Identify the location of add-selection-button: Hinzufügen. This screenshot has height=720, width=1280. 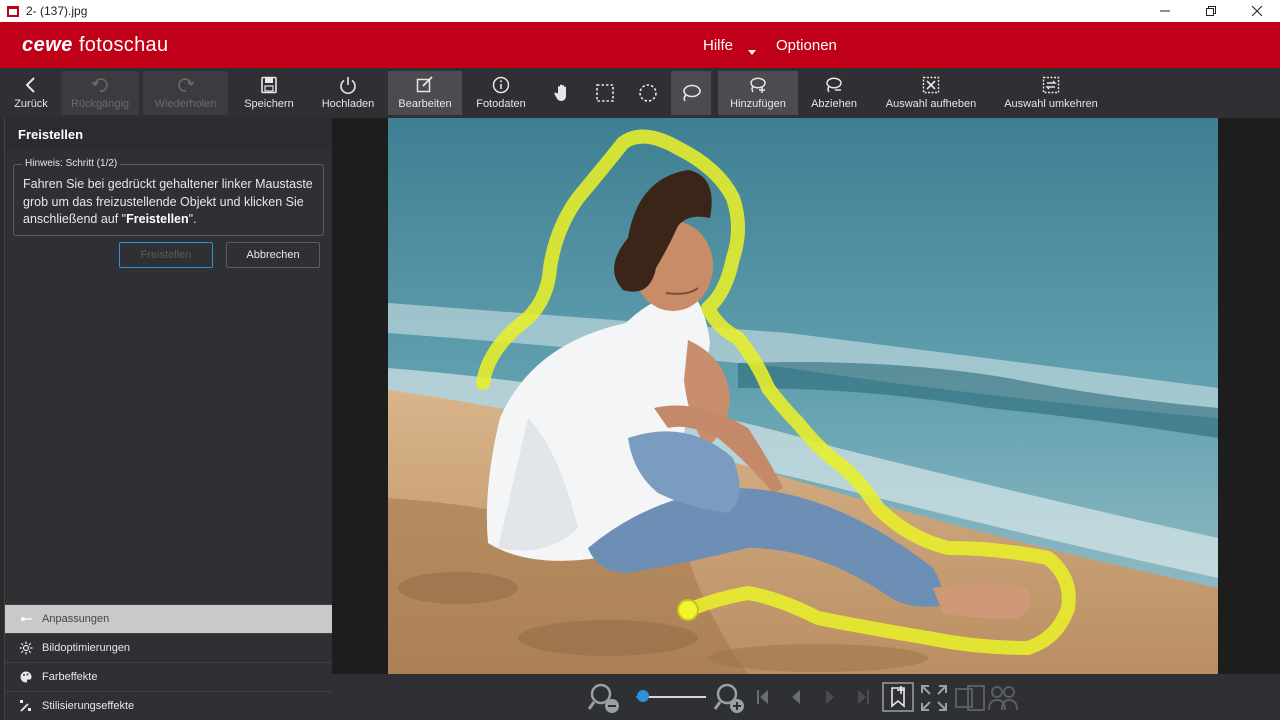
(758, 93).